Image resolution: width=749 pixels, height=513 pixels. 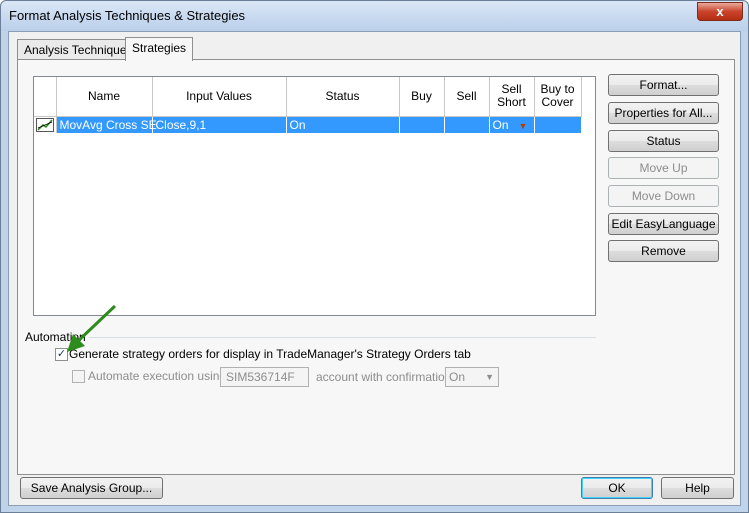 I want to click on cell-status: On, so click(x=343, y=124).